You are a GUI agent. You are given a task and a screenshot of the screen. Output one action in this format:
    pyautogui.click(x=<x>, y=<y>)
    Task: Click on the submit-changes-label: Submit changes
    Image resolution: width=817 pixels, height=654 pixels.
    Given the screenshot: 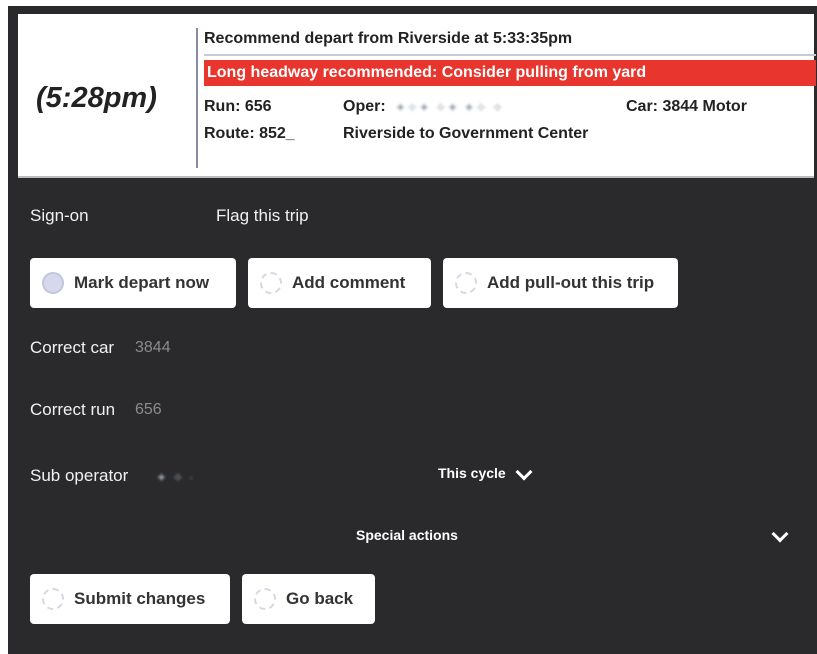 What is the action you would take?
    pyautogui.click(x=140, y=598)
    